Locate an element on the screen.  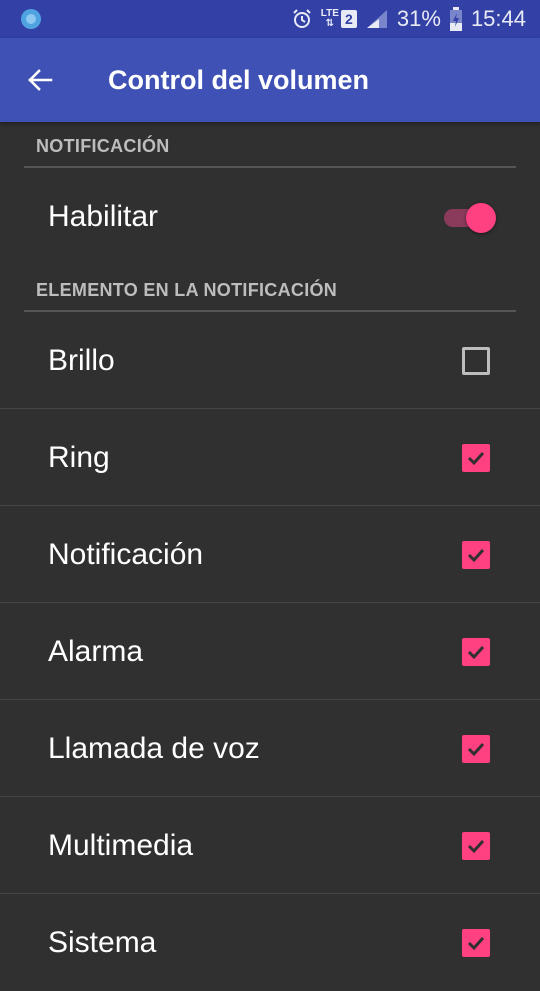
notificacion-checkbox is located at coordinates (476, 554).